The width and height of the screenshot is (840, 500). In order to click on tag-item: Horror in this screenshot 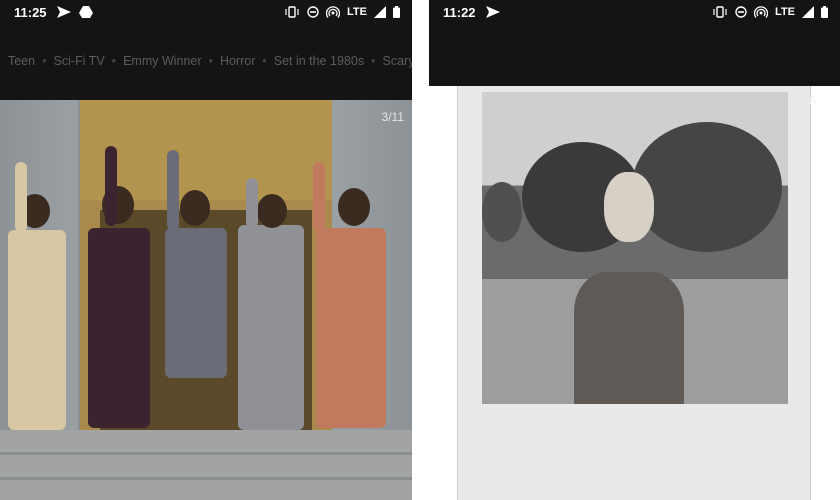, I will do `click(237, 61)`.